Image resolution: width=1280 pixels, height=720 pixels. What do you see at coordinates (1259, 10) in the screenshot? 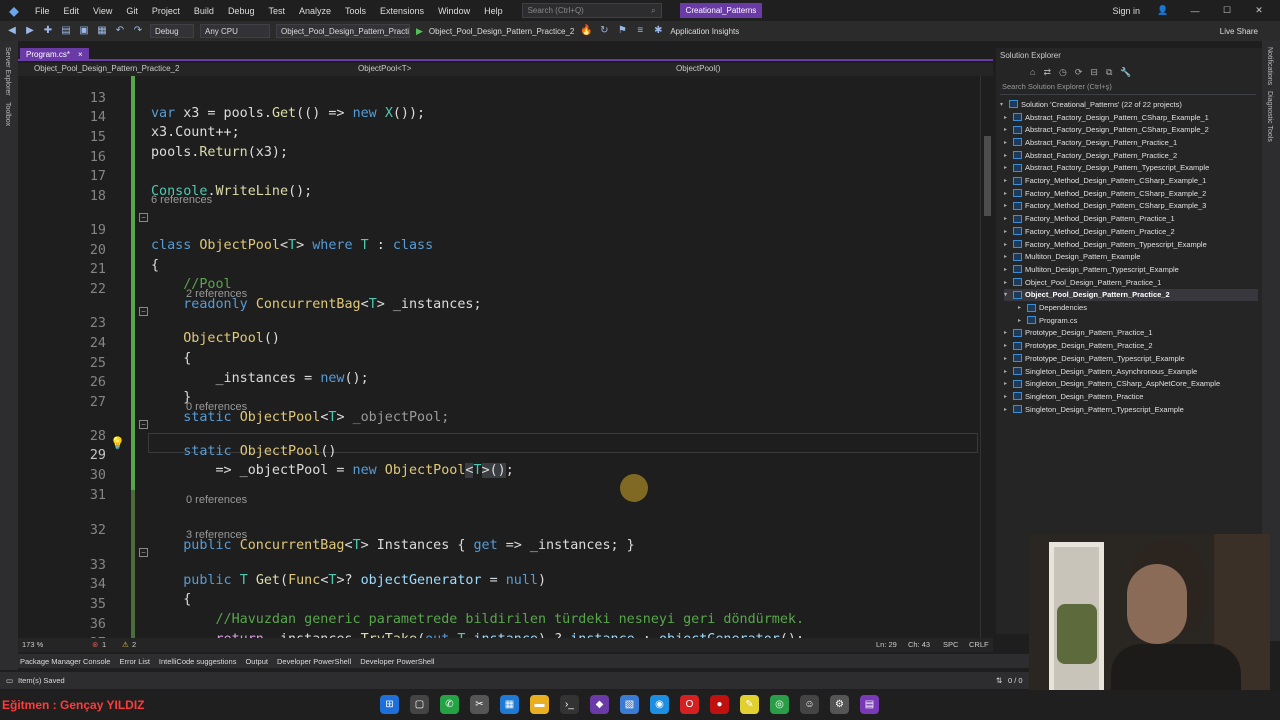
I see `close-window-button: ✕` at bounding box center [1259, 10].